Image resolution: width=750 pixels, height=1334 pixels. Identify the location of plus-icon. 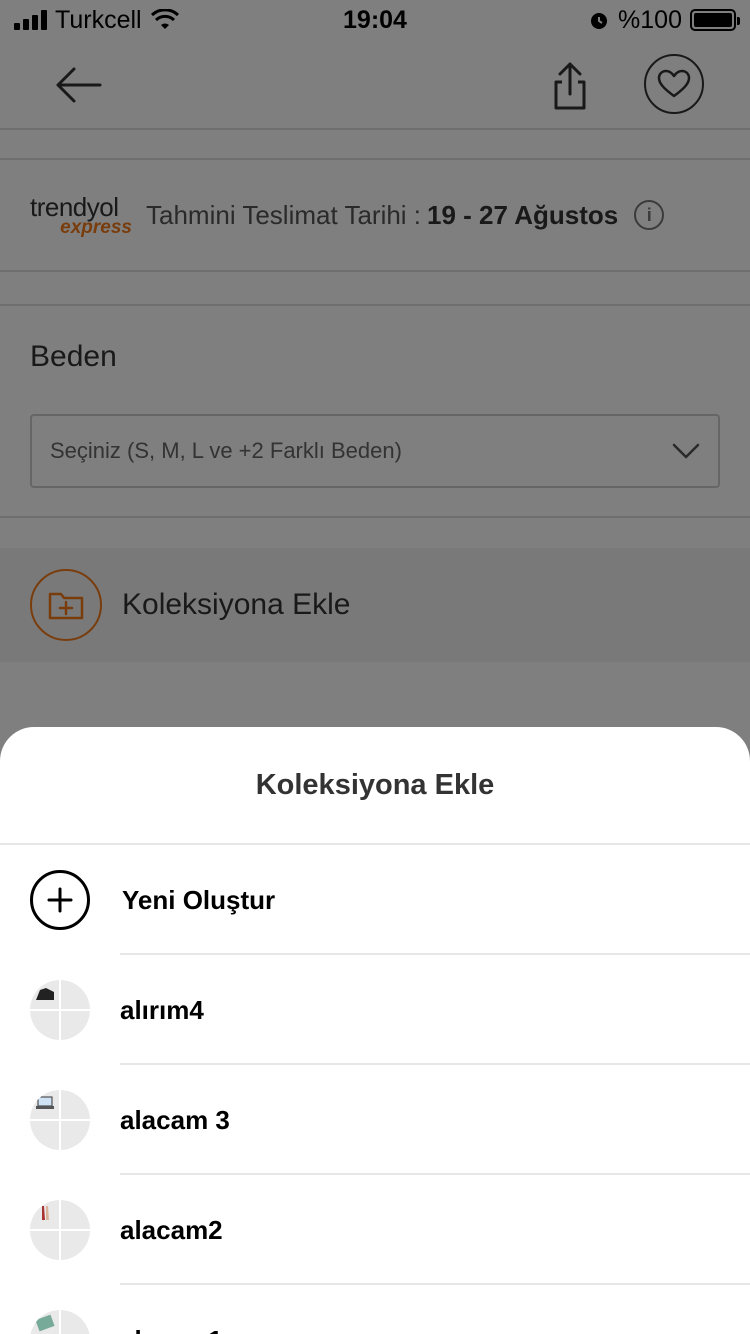
(60, 900).